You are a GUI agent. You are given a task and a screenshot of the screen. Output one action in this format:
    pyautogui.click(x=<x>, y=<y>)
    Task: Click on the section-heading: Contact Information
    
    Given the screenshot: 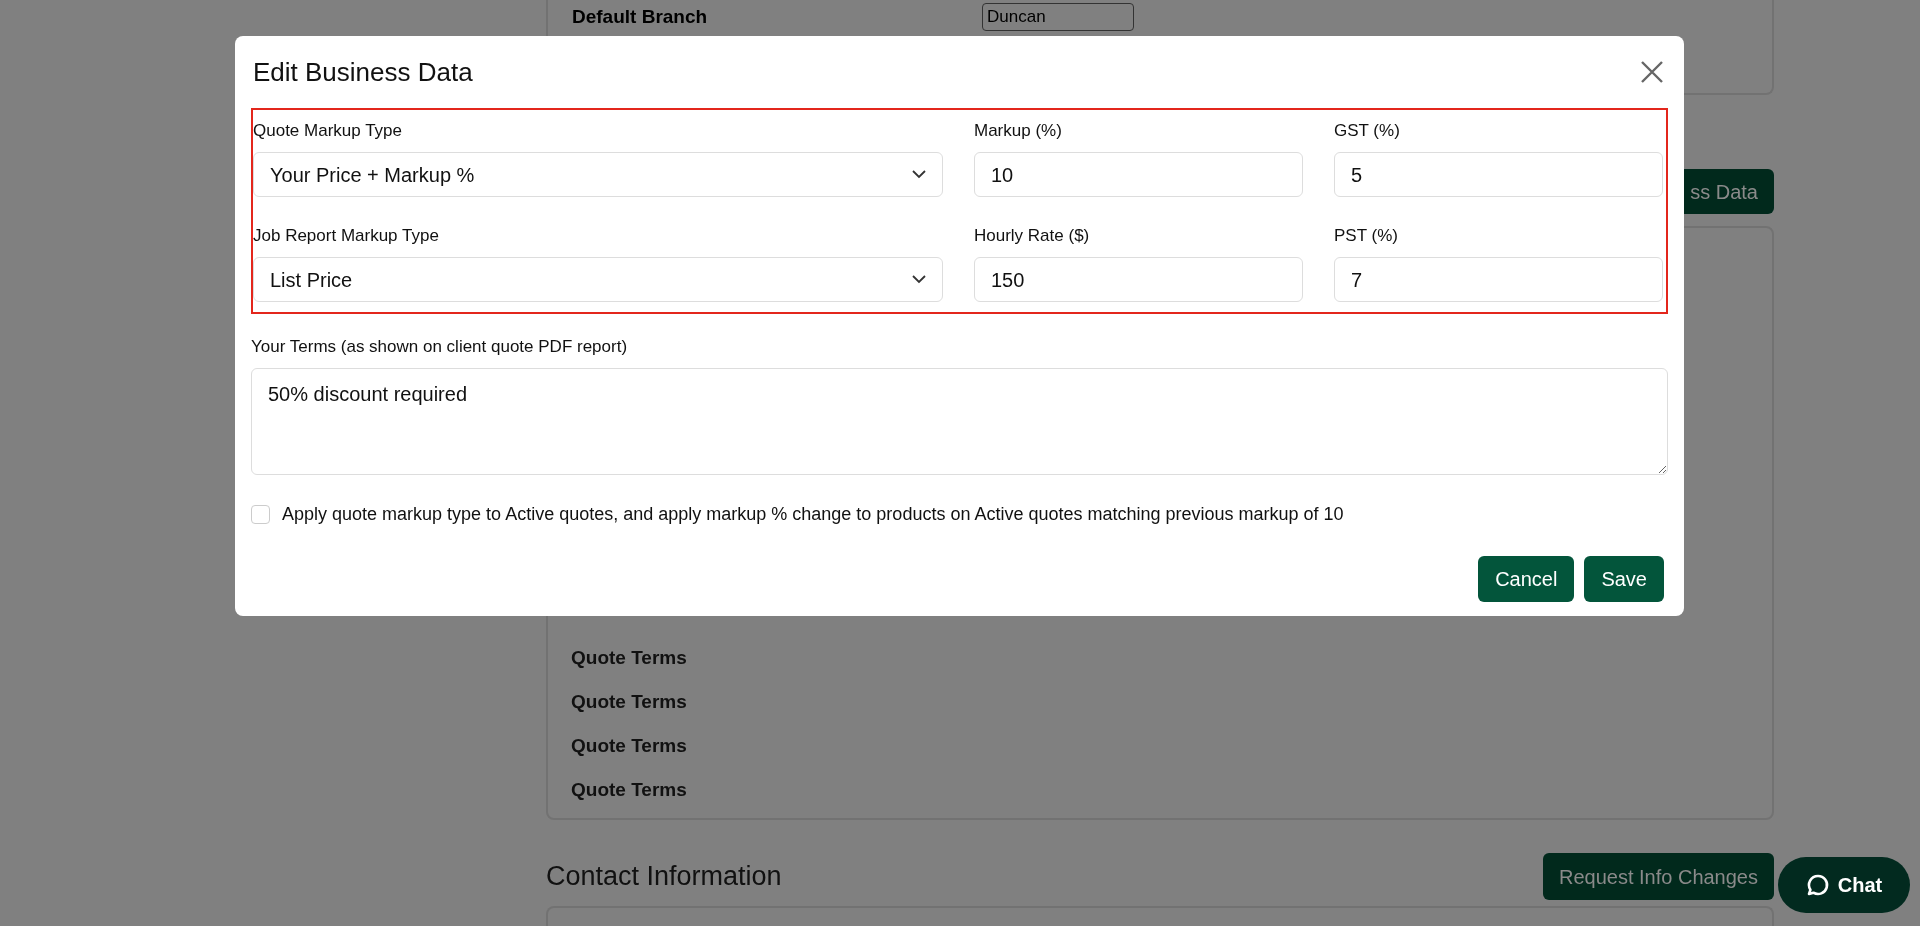 What is the action you would take?
    pyautogui.click(x=664, y=877)
    